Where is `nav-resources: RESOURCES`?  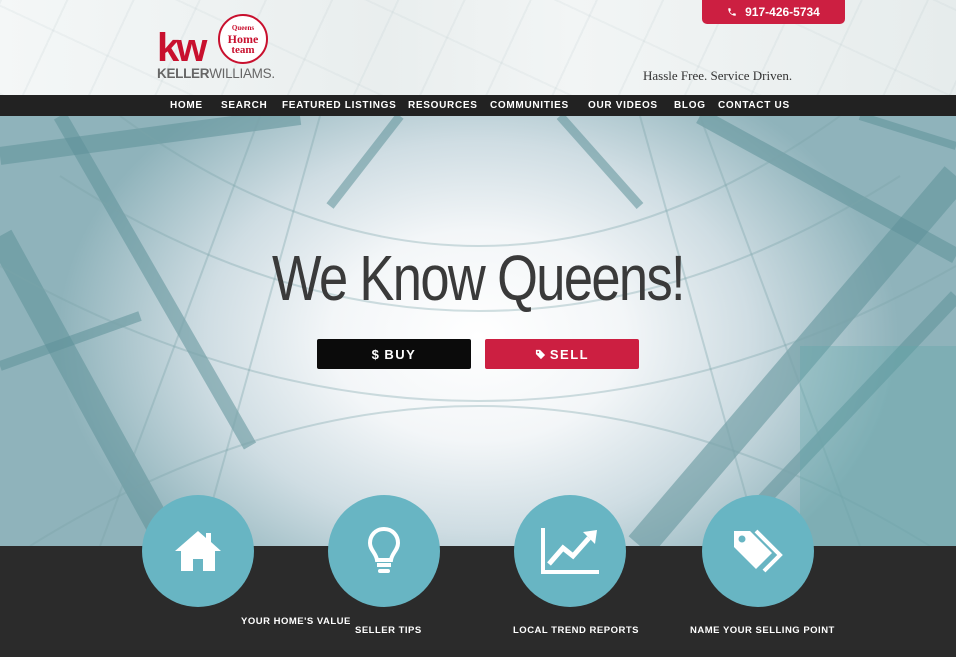 nav-resources: RESOURCES is located at coordinates (443, 105).